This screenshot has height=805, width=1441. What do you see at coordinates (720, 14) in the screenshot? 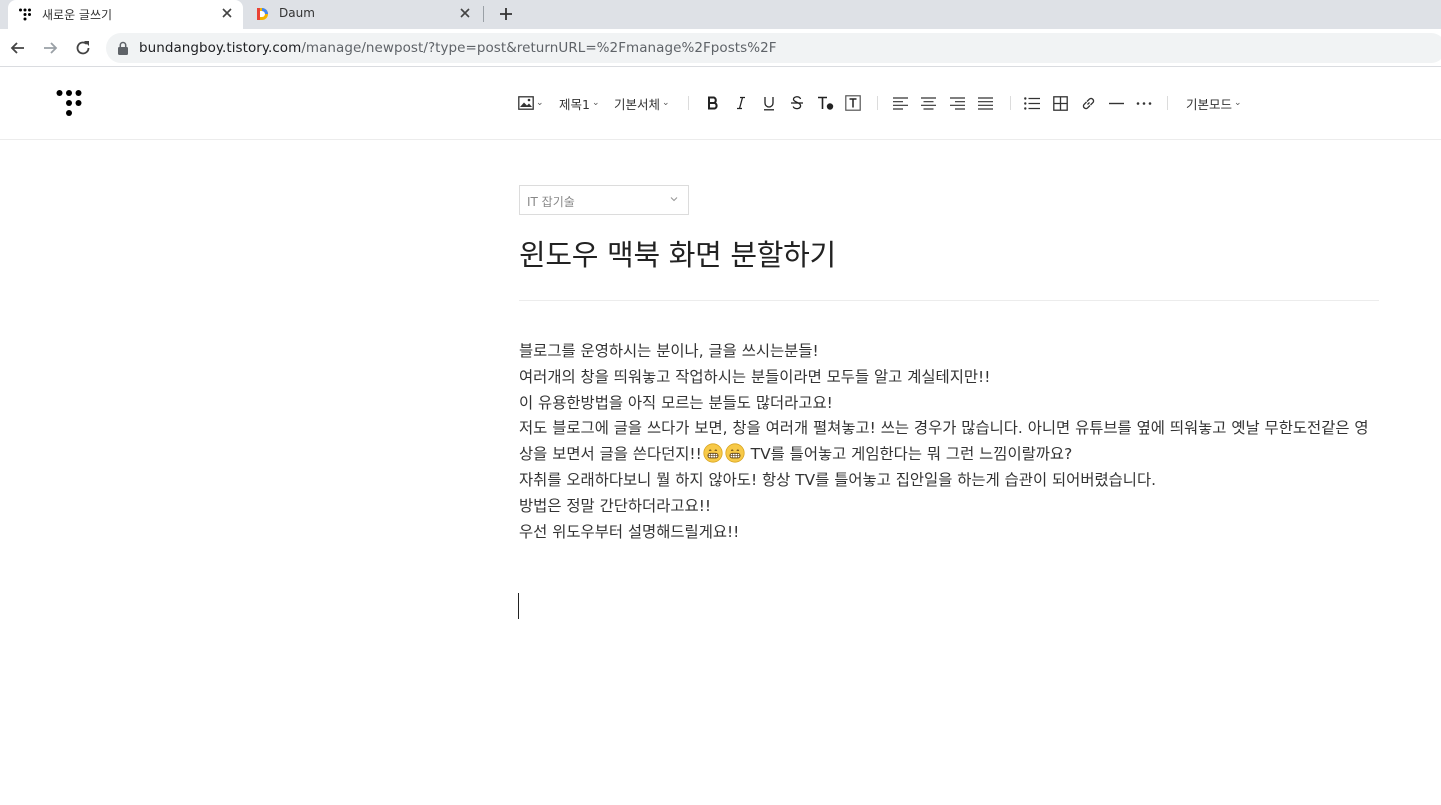
I see `browser-tab-strip: 새로운 글쓰기 Daum` at bounding box center [720, 14].